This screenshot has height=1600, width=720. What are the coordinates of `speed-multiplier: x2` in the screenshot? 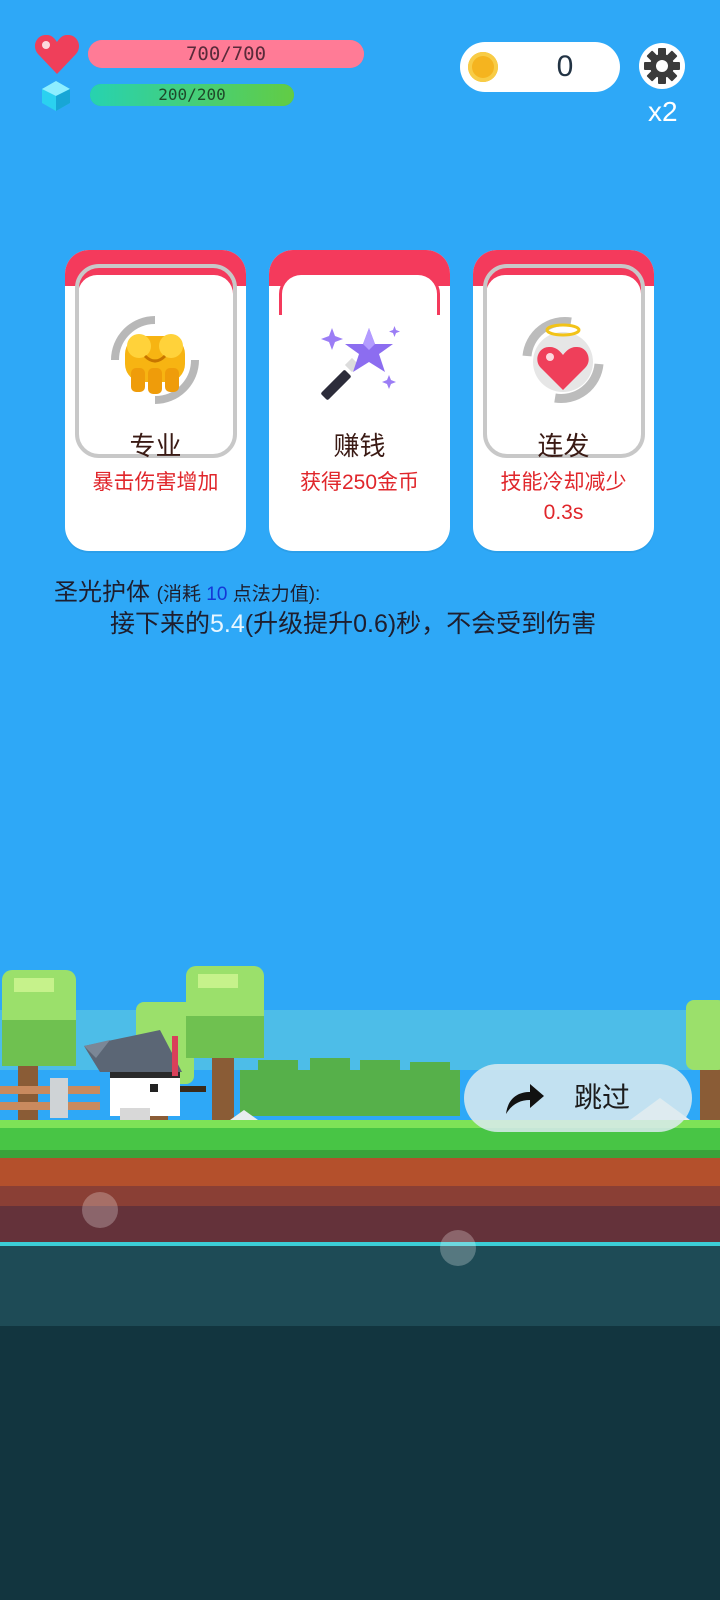 It's located at (663, 112).